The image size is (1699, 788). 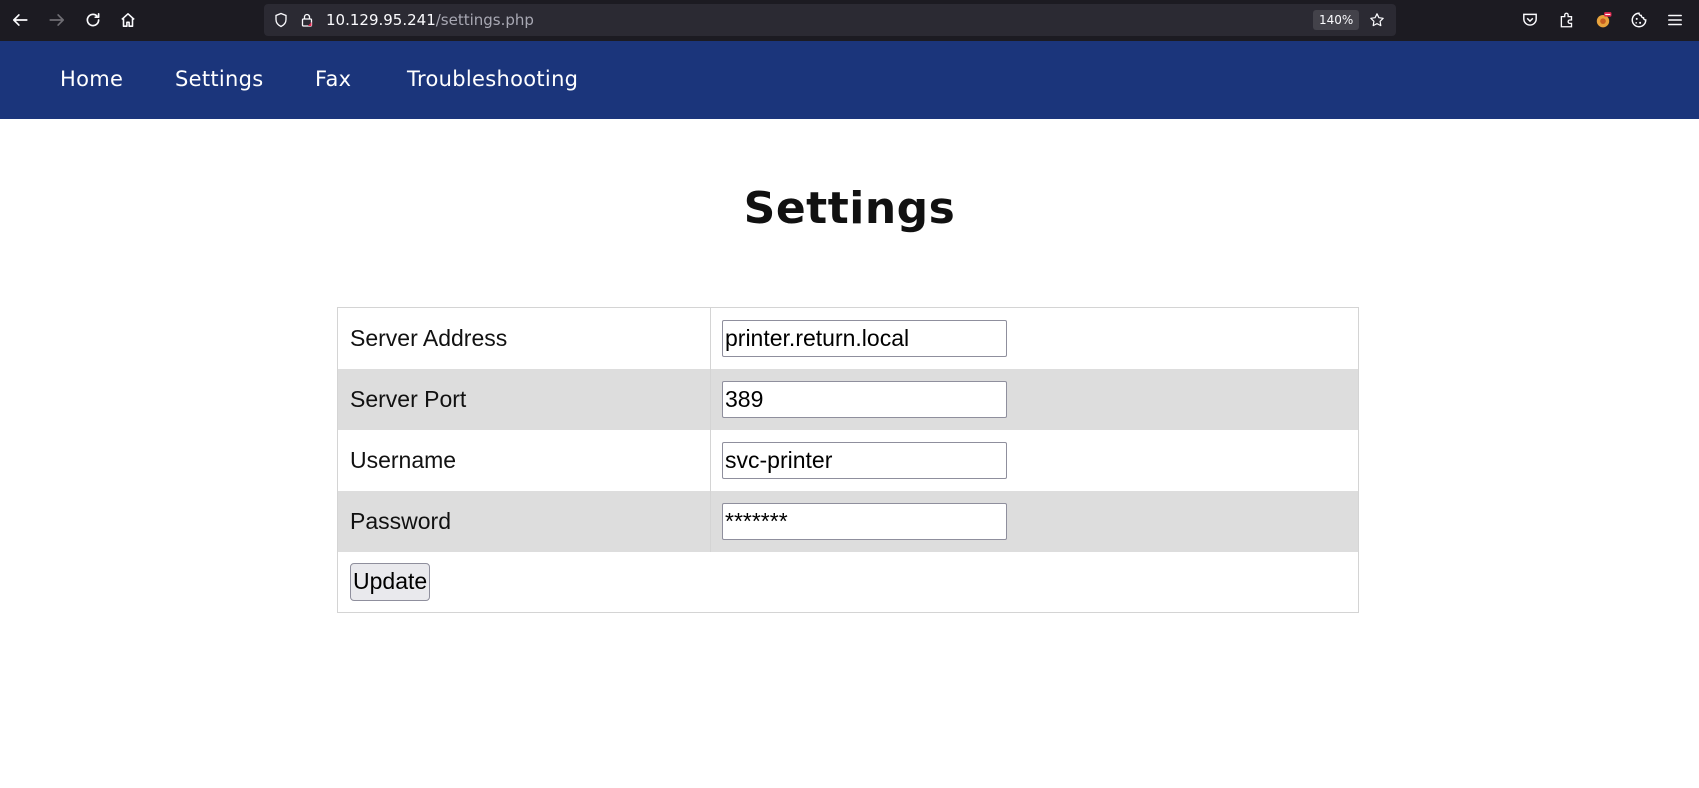 I want to click on username-label: Username, so click(x=524, y=460).